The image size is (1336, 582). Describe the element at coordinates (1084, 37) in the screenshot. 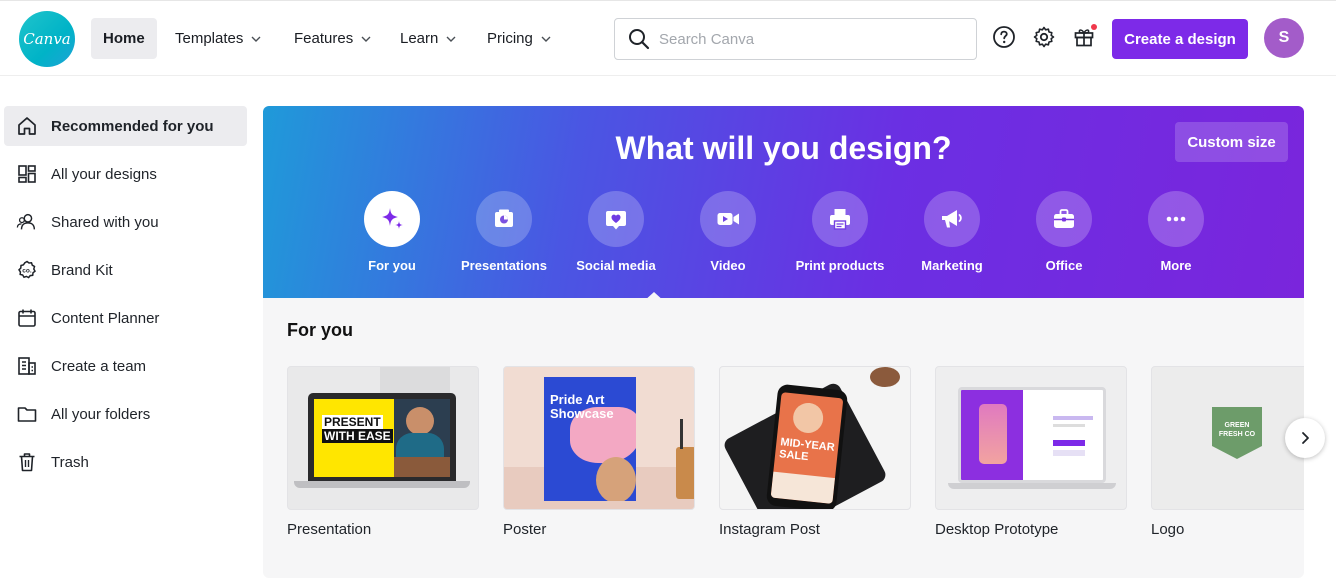

I see `gift-button` at that location.